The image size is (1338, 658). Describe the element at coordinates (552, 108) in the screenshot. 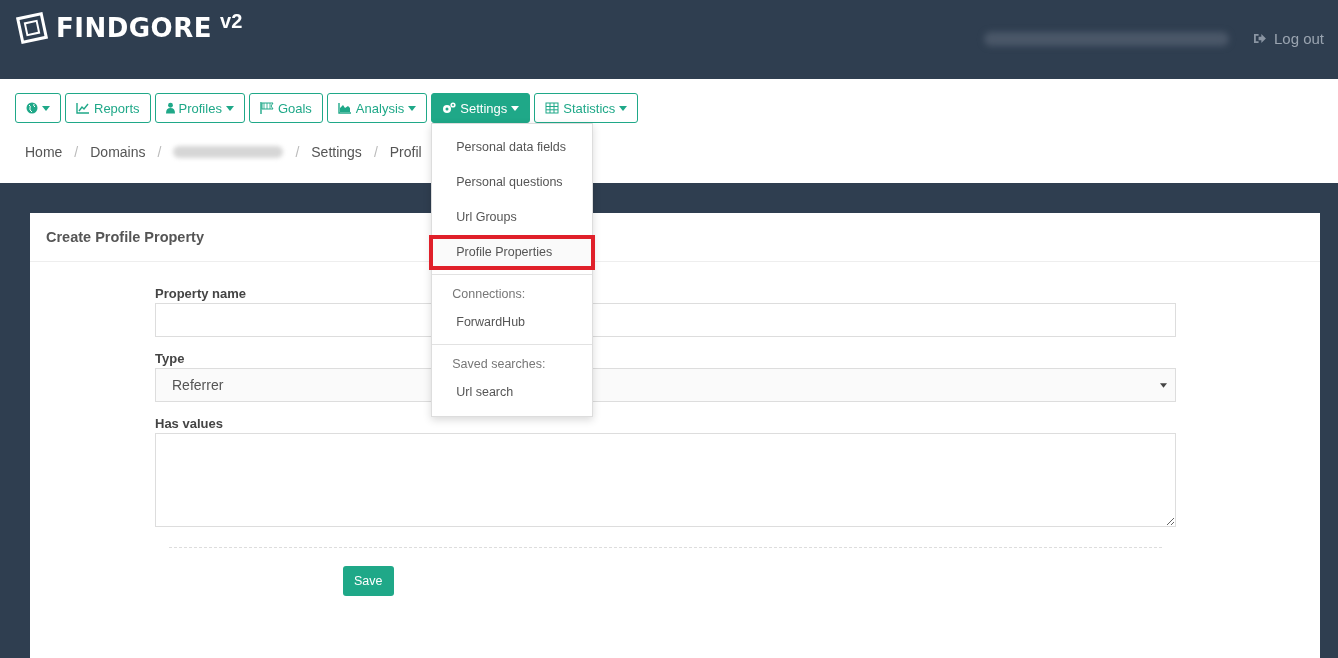

I see `table-icon` at that location.